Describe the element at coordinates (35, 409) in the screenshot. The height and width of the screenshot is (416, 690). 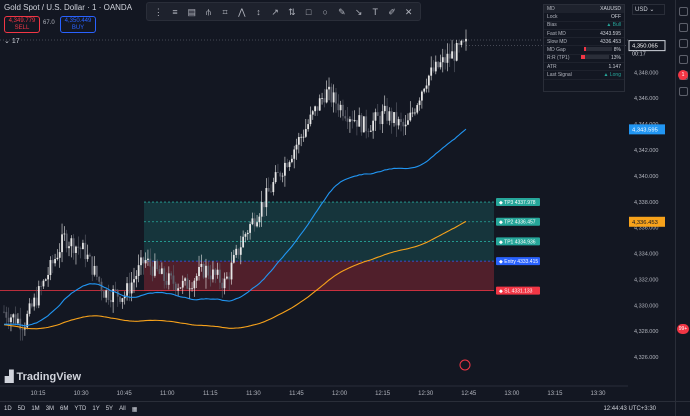
I see `range-1m: 1M` at that location.